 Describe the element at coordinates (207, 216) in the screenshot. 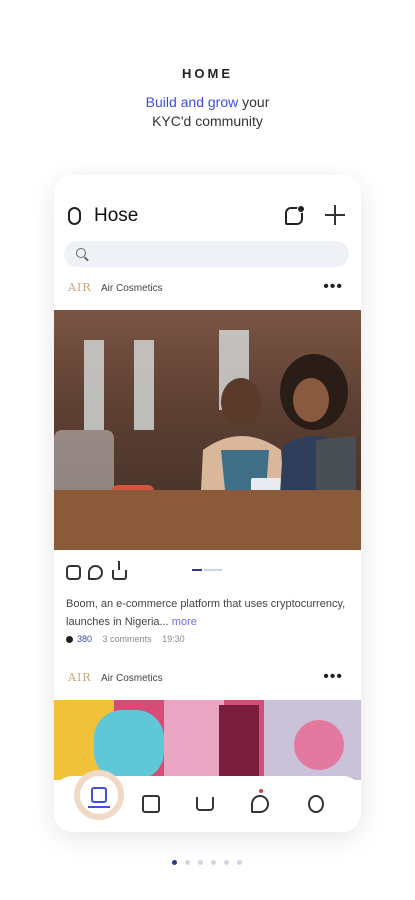

I see `app-header: Hose` at that location.